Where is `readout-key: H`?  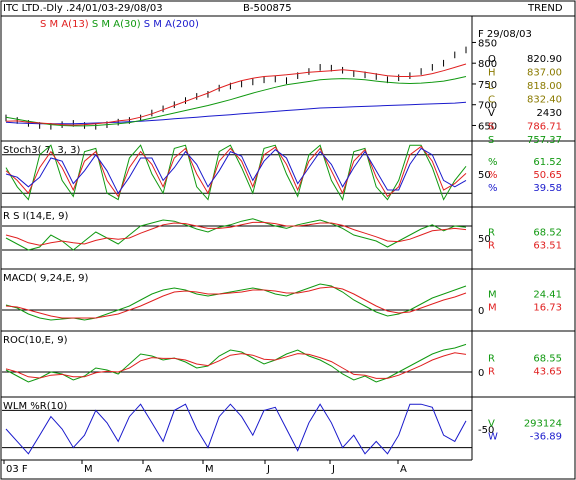
readout-key: H is located at coordinates (492, 73).